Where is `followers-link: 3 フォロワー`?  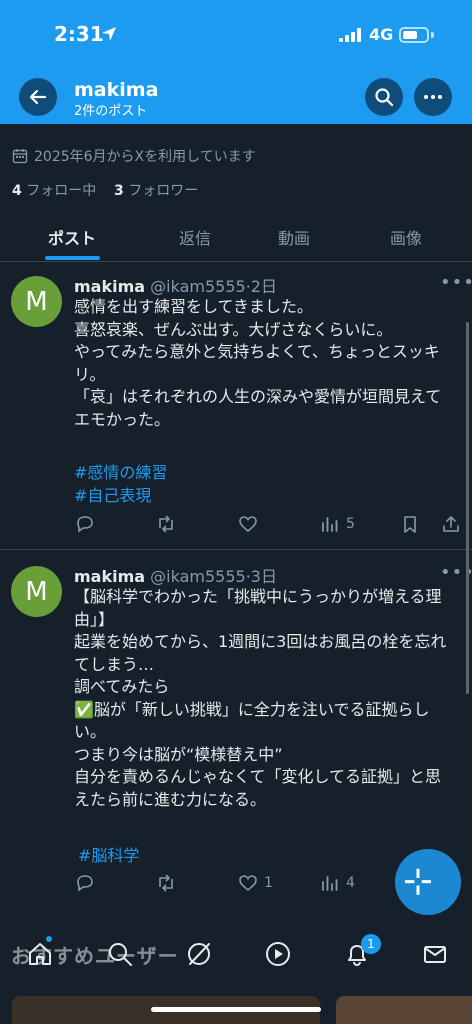
followers-link: 3 フォロワー is located at coordinates (156, 191).